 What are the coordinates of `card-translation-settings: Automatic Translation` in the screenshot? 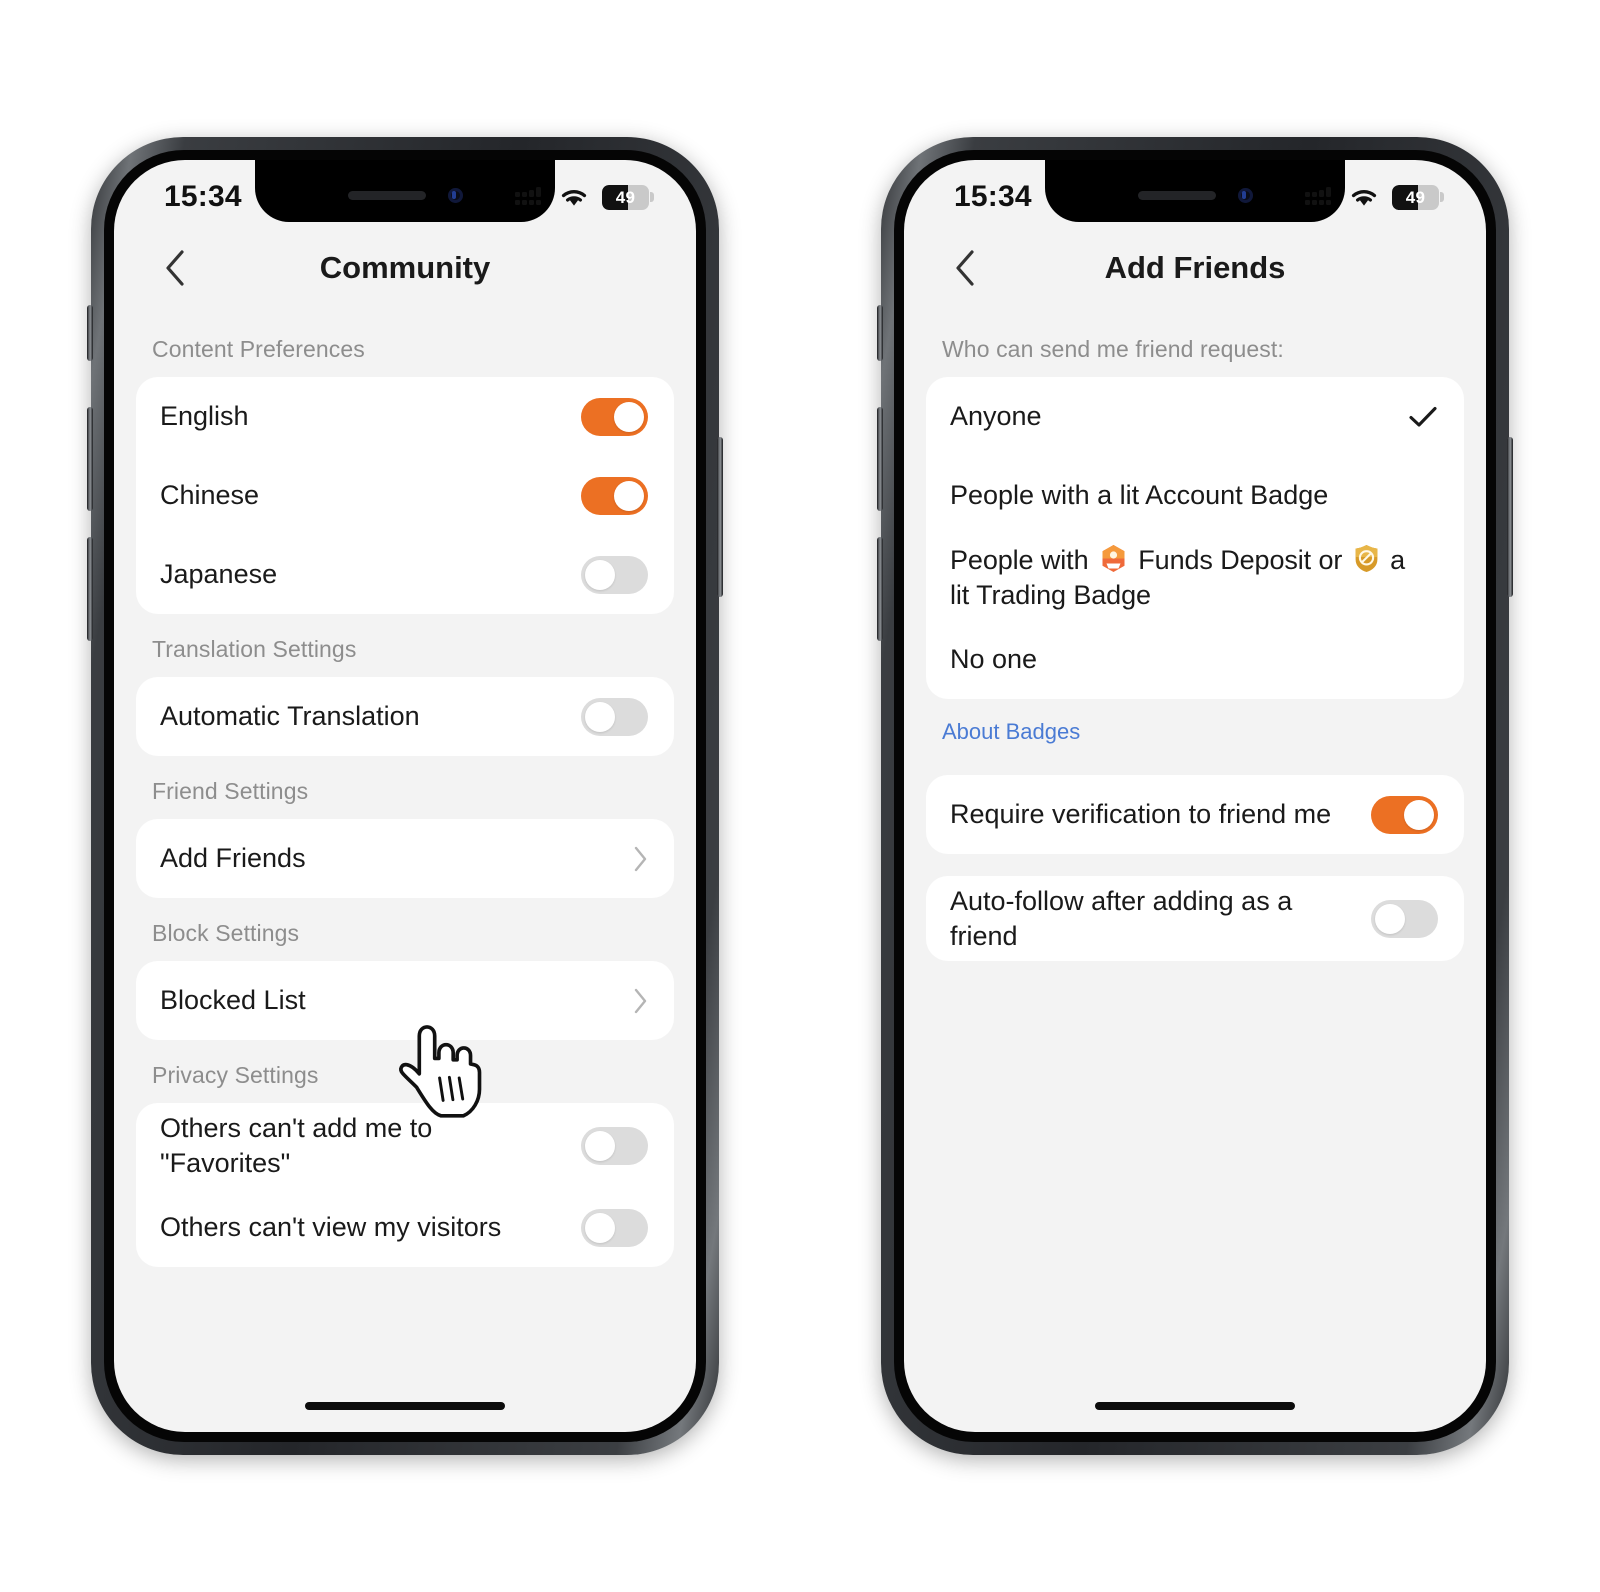 It's located at (405, 716).